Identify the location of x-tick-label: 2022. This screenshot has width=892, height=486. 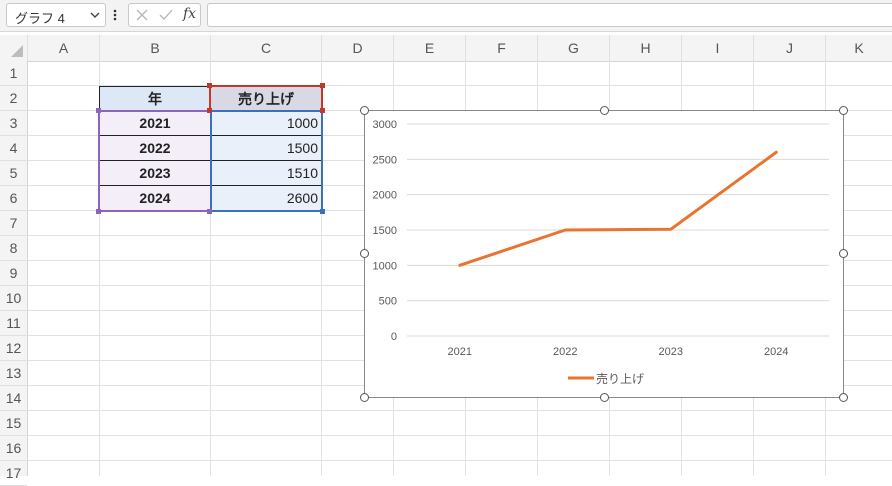
(565, 352).